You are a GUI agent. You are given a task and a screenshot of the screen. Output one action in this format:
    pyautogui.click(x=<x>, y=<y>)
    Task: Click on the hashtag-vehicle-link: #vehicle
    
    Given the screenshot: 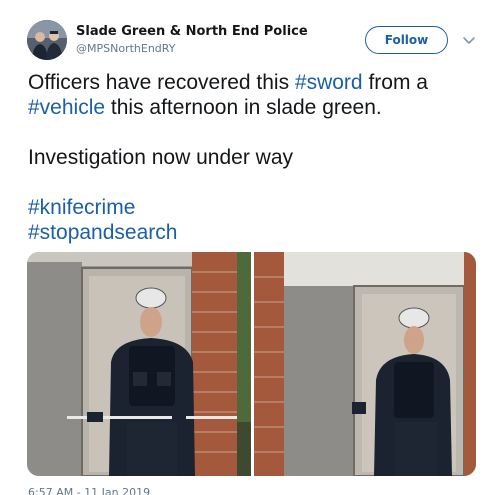 What is the action you would take?
    pyautogui.click(x=66, y=107)
    